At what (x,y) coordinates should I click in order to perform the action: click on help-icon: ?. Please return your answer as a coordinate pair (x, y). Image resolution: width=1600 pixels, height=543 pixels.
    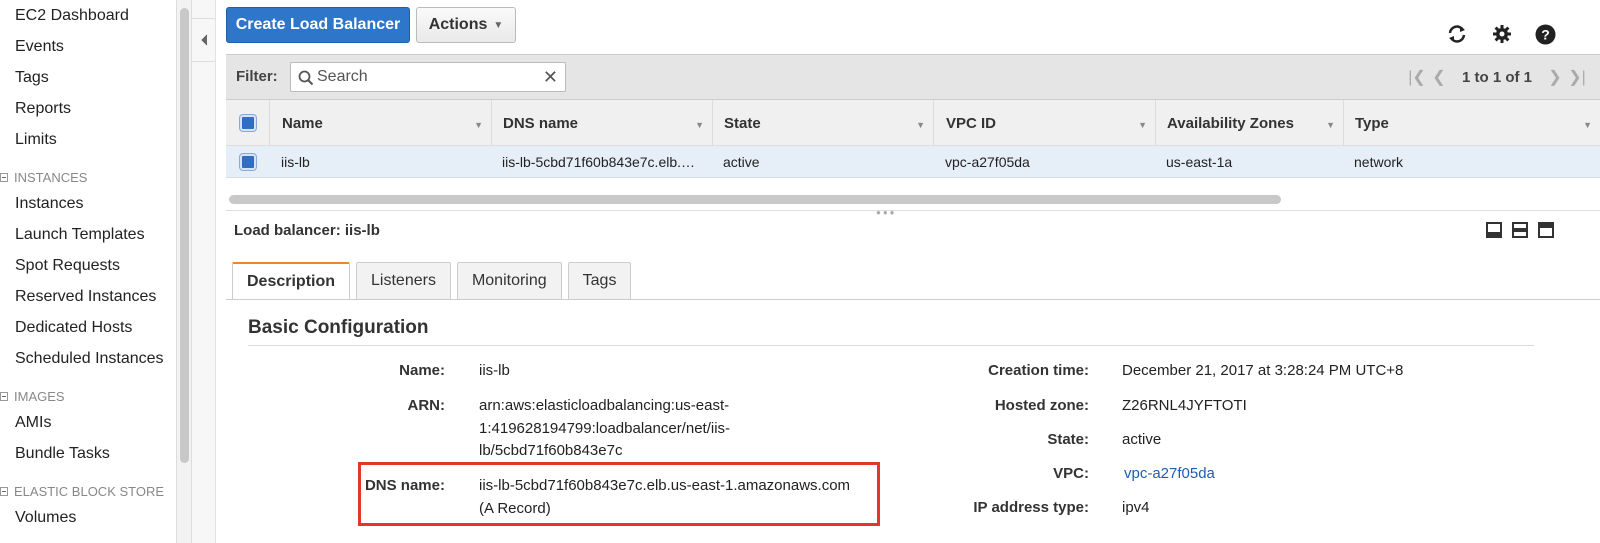
    Looking at the image, I should click on (1545, 34).